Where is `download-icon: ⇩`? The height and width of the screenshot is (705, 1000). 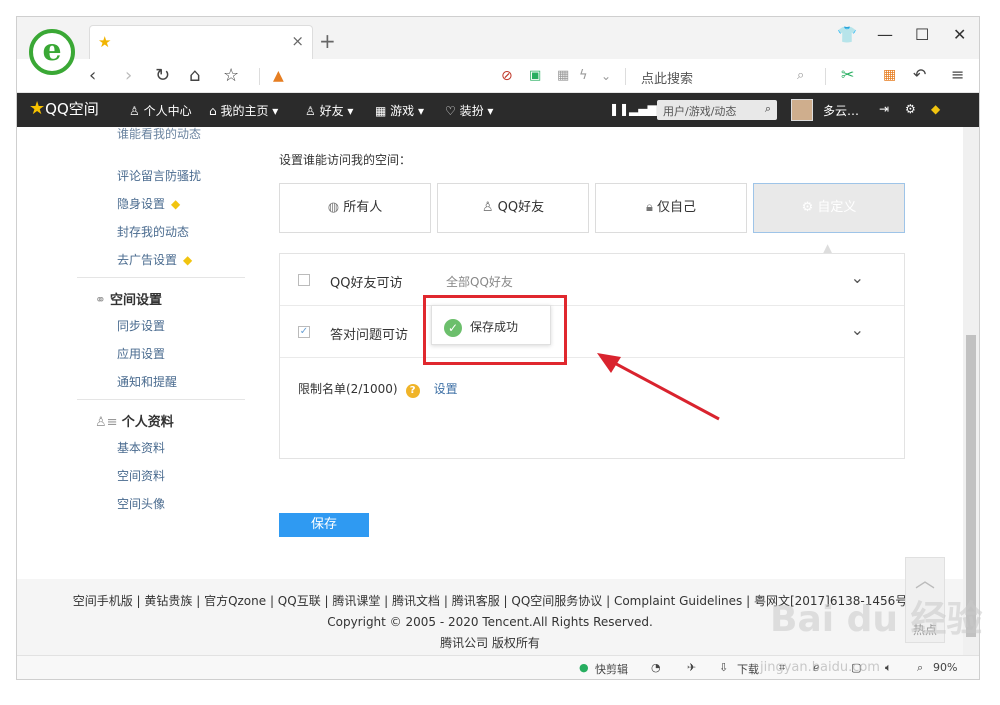
download-icon: ⇩ is located at coordinates (723, 667).